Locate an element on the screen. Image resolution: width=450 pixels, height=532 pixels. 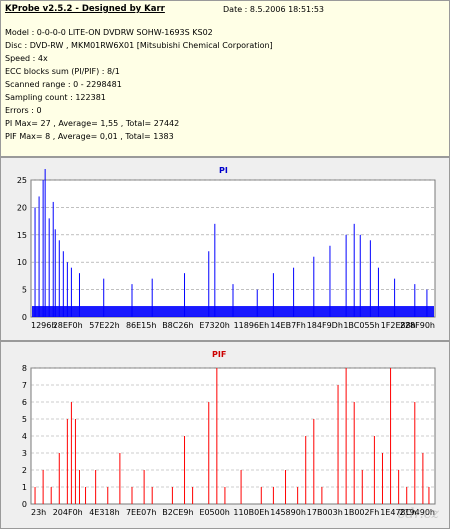
x-tick-label: 4E318h is located at coordinates (104, 512).